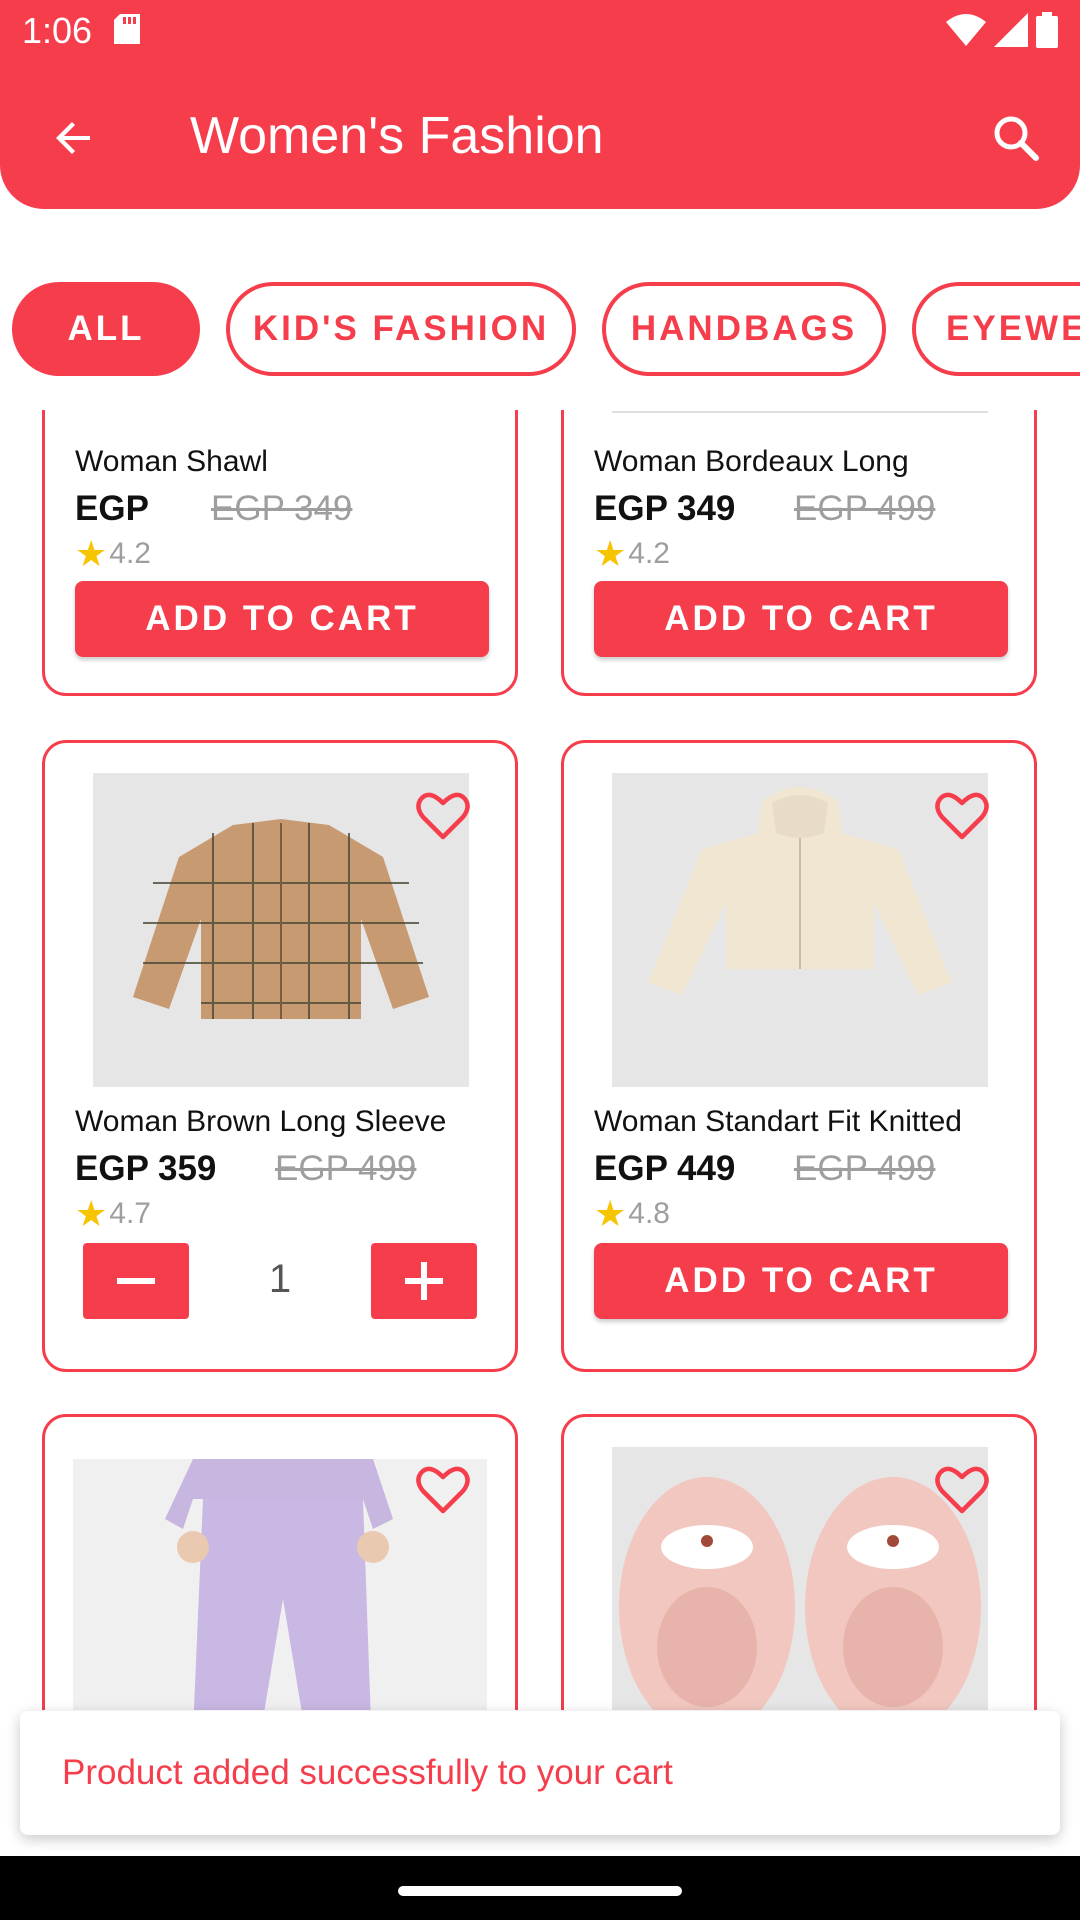 Image resolution: width=1080 pixels, height=1920 pixels. What do you see at coordinates (800, 412) in the screenshot?
I see `image-bottom-edge` at bounding box center [800, 412].